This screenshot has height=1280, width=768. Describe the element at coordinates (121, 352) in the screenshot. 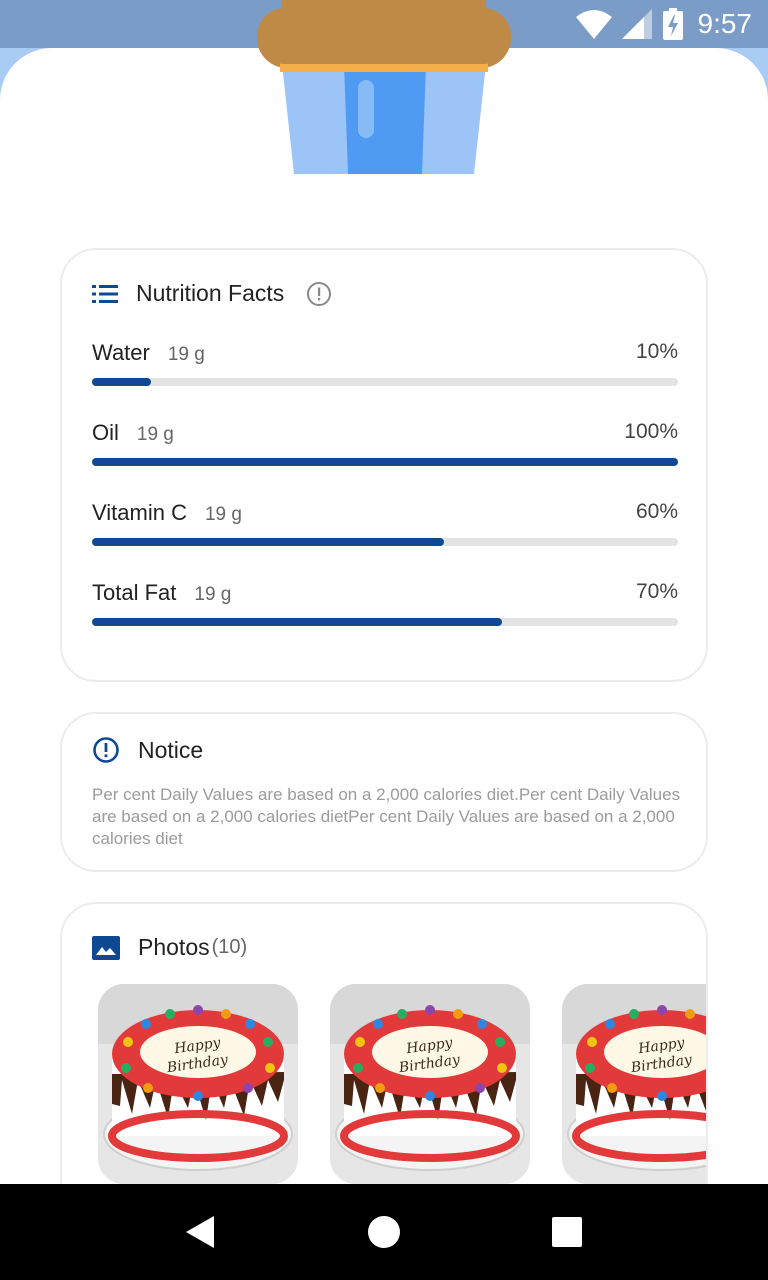

I see `nutrient-name: Water` at that location.